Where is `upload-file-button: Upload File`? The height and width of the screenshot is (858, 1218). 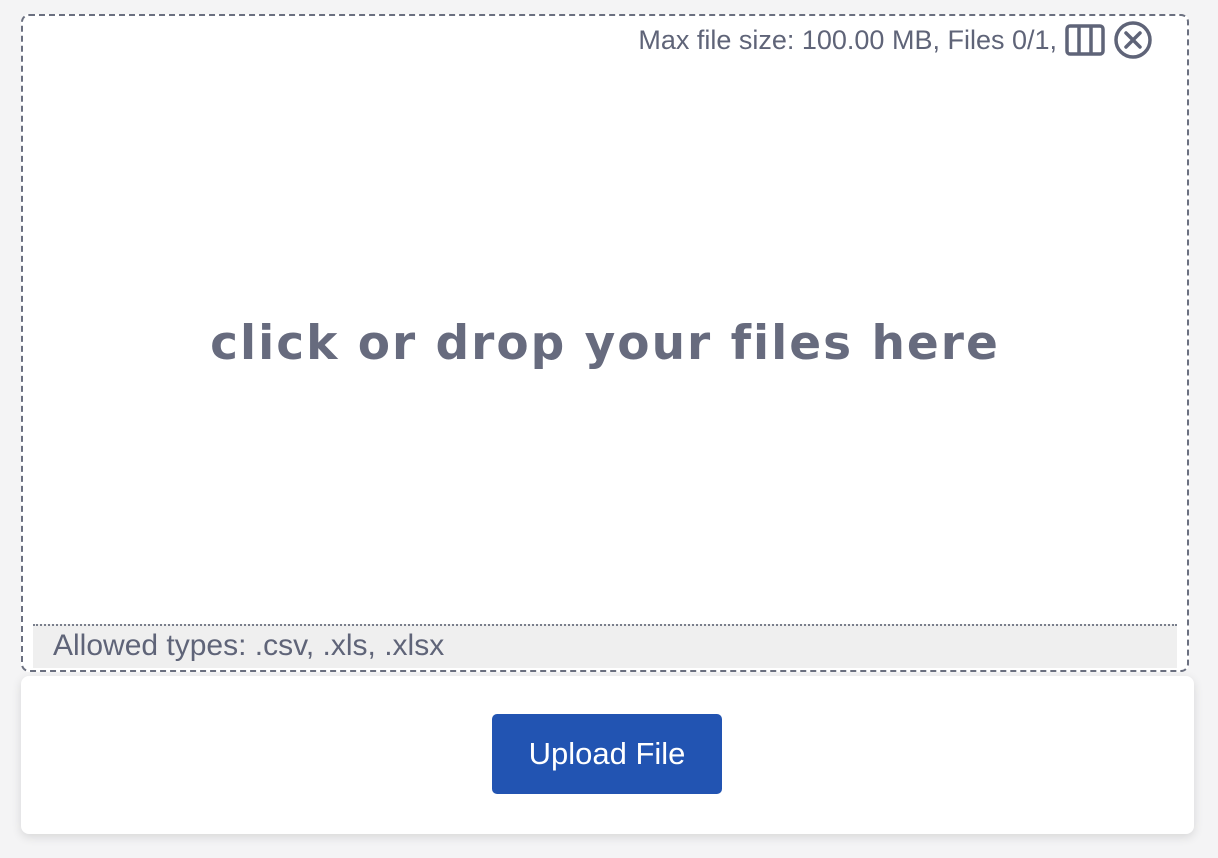
upload-file-button: Upload File is located at coordinates (607, 754).